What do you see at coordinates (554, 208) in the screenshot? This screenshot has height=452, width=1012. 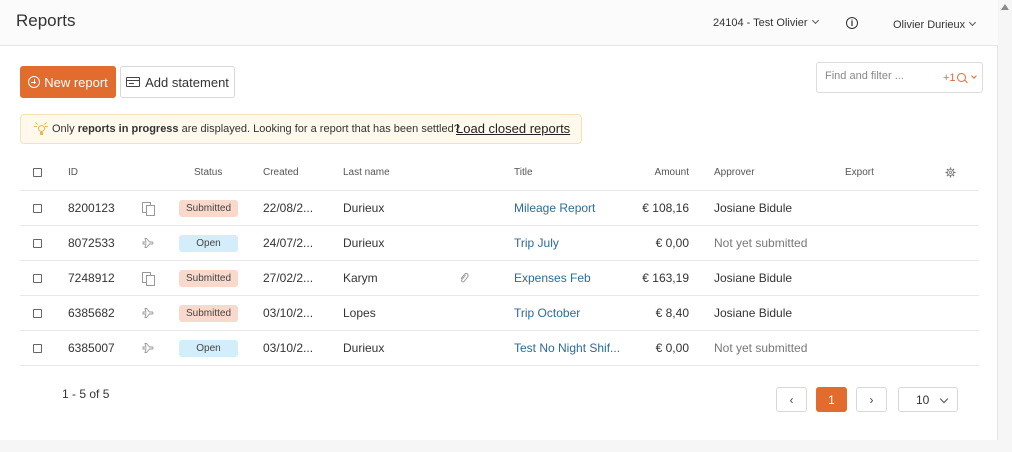 I see `report-title-link: Mileage Report` at bounding box center [554, 208].